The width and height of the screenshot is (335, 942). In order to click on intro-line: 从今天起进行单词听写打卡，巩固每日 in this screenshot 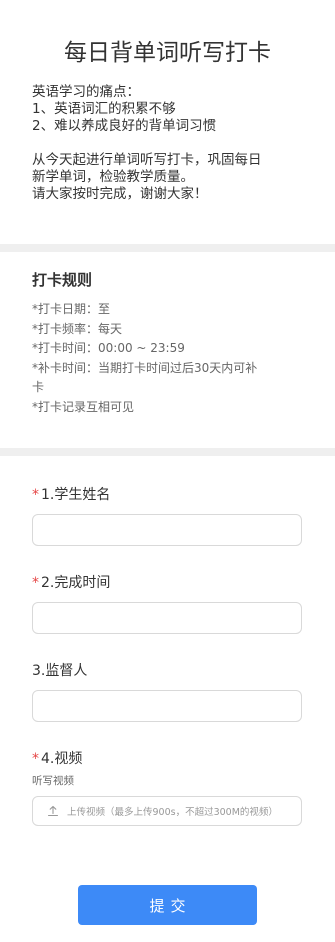, I will do `click(147, 160)`.